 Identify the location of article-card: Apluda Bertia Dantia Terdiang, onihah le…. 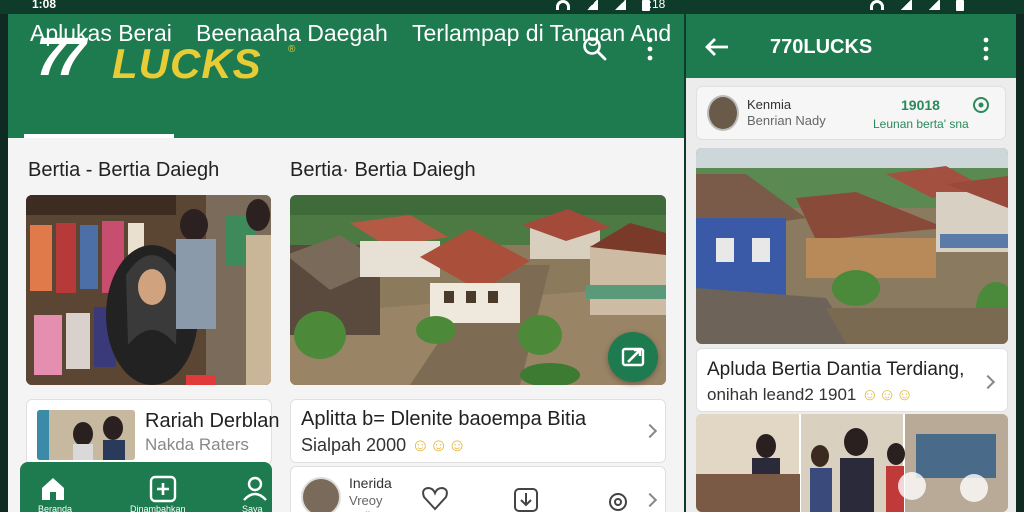
(852, 380).